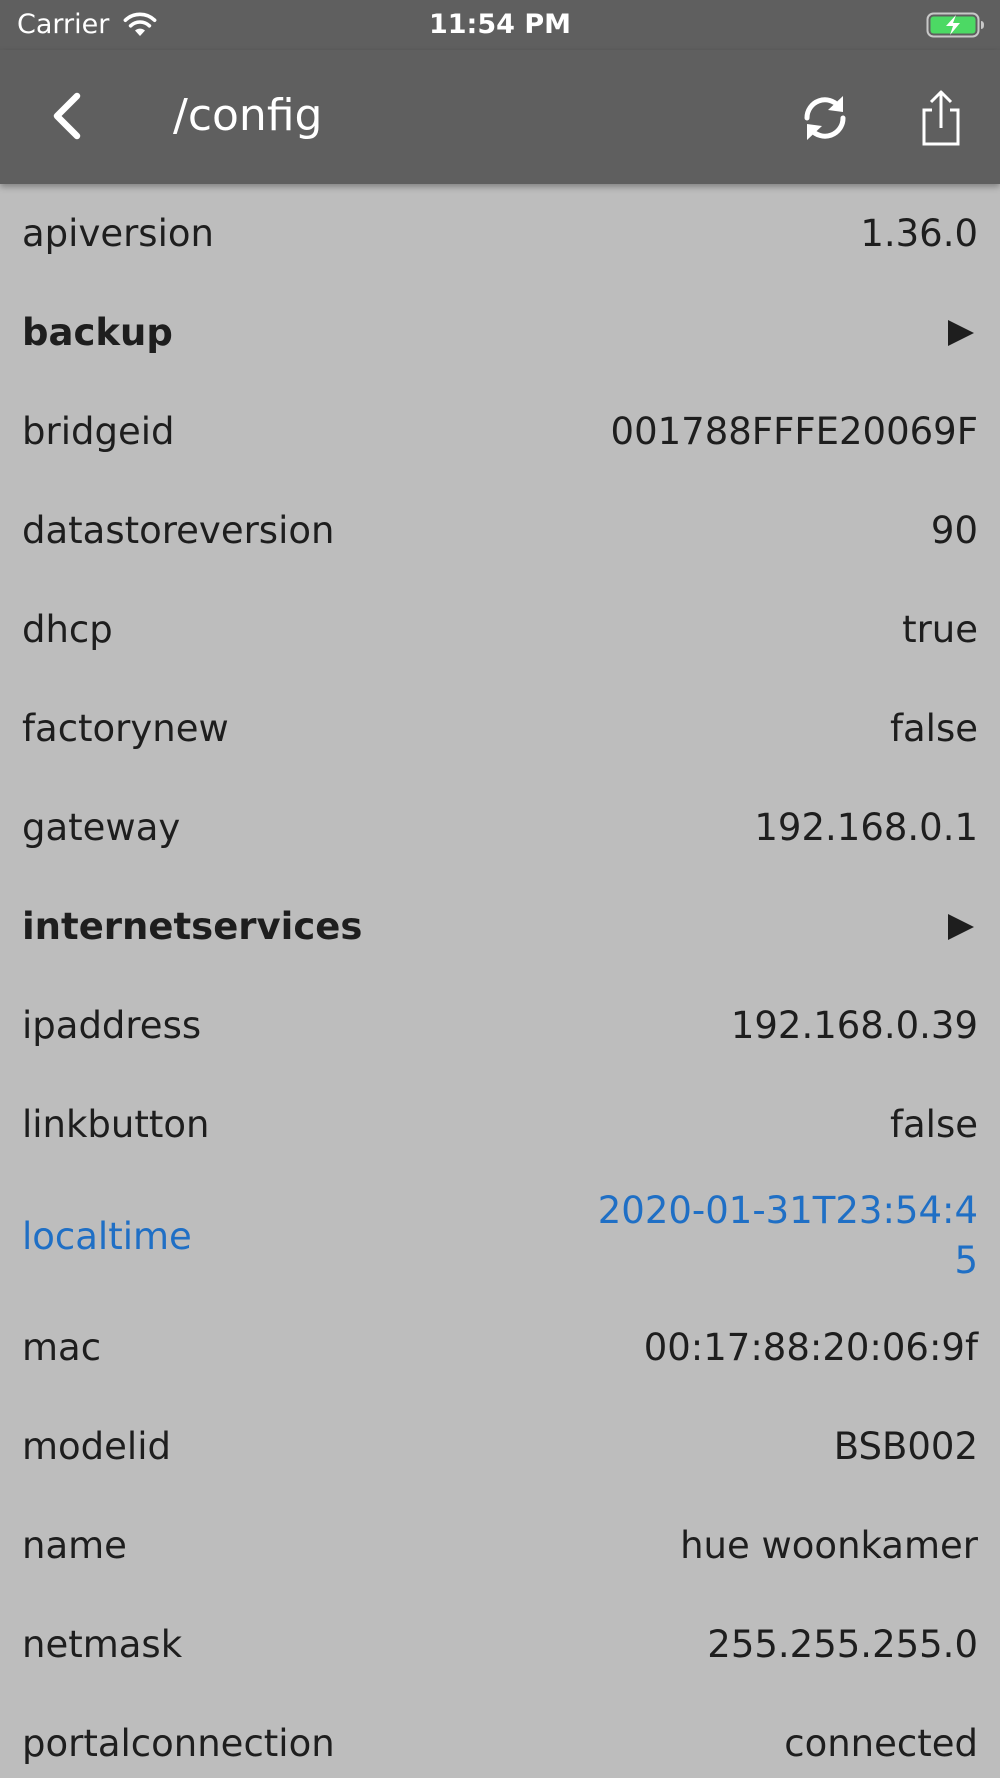 This screenshot has height=1778, width=1000. What do you see at coordinates (500, 1545) in the screenshot?
I see `list-item-name: name hue woonkamer` at bounding box center [500, 1545].